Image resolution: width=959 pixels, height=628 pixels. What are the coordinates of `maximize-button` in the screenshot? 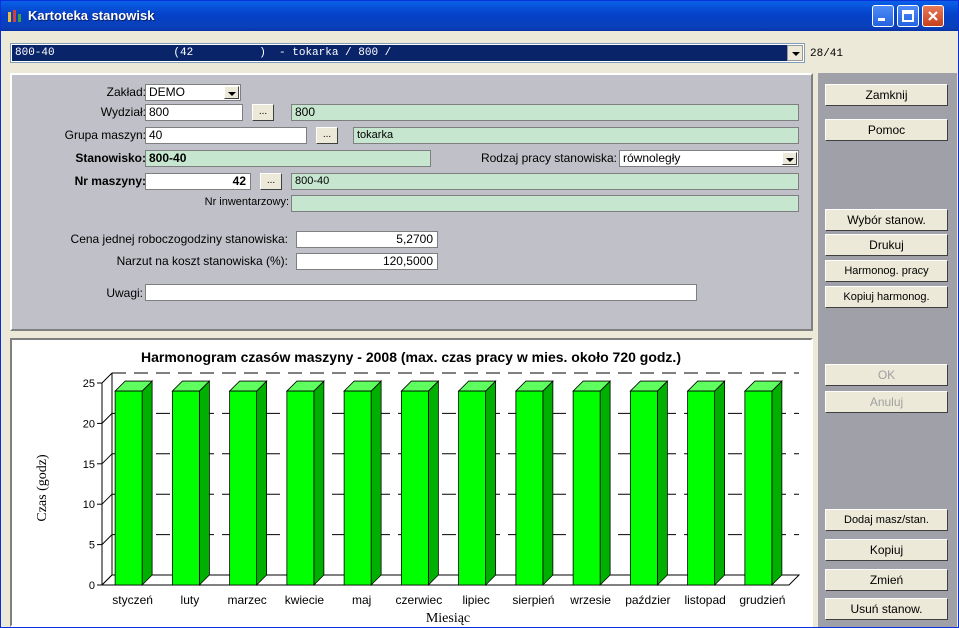 It's located at (908, 16).